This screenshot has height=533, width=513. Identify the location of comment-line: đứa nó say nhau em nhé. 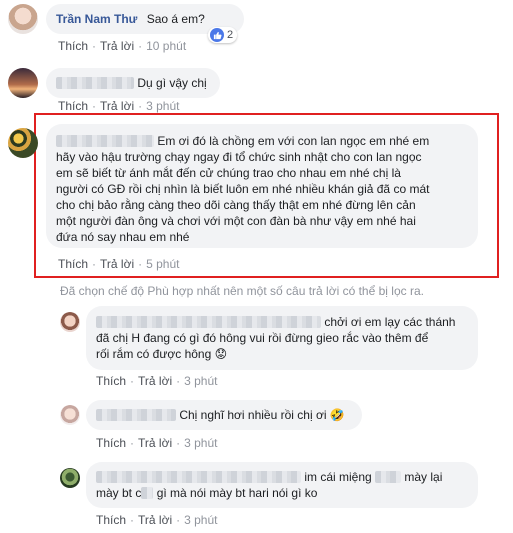
(123, 237).